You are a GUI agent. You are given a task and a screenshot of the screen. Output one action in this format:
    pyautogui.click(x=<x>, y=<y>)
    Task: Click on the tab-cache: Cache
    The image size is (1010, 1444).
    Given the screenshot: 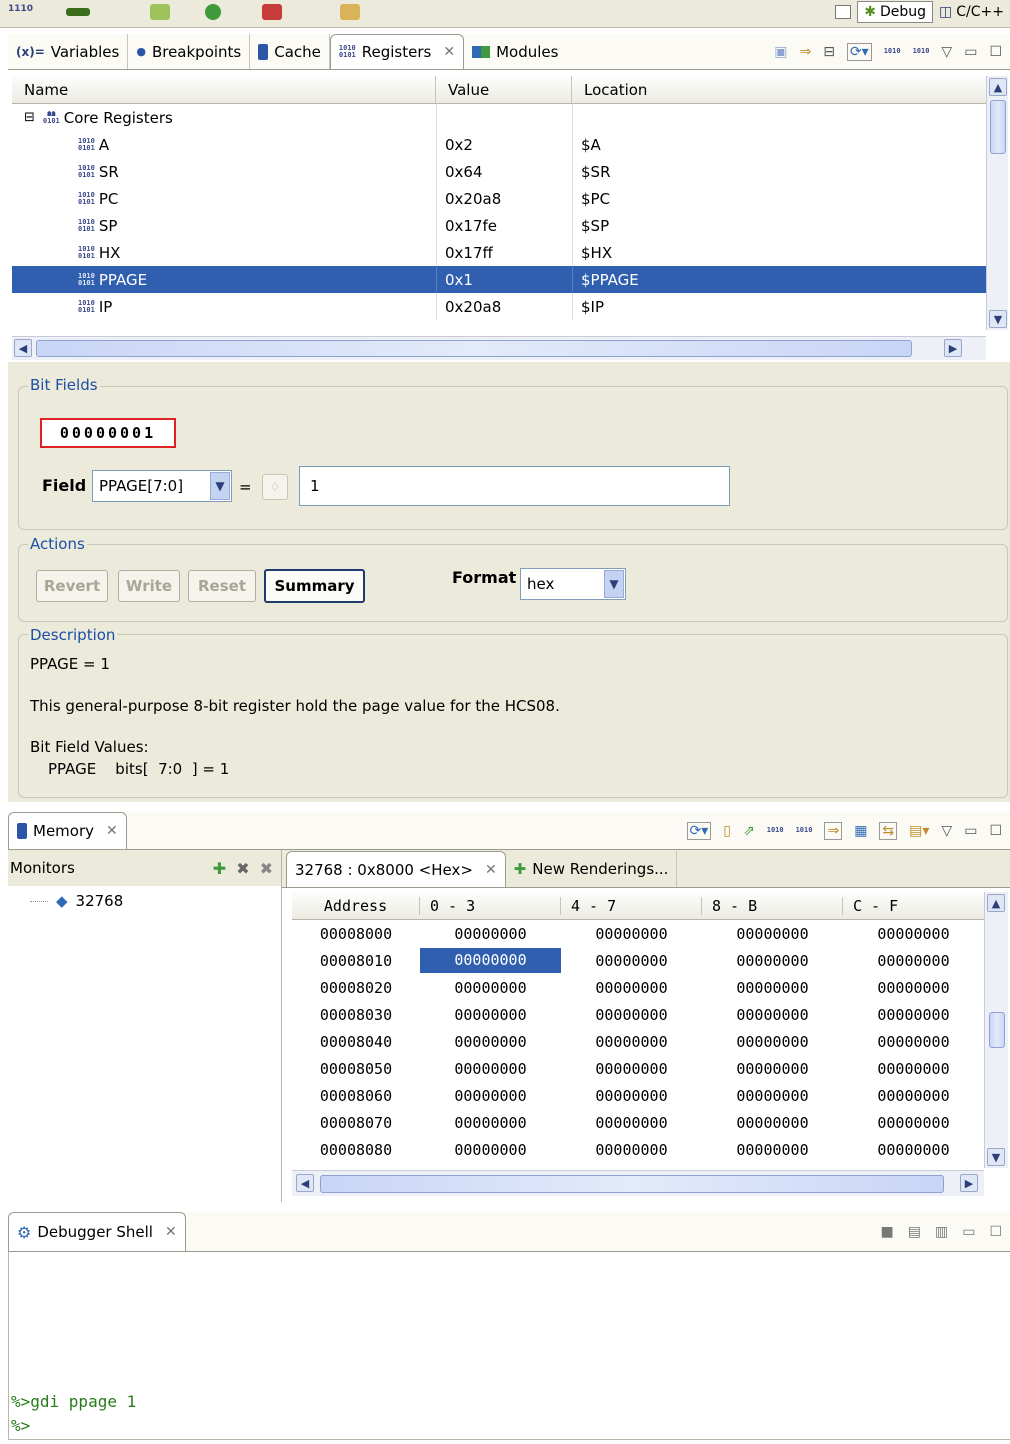 What is the action you would take?
    pyautogui.click(x=290, y=51)
    